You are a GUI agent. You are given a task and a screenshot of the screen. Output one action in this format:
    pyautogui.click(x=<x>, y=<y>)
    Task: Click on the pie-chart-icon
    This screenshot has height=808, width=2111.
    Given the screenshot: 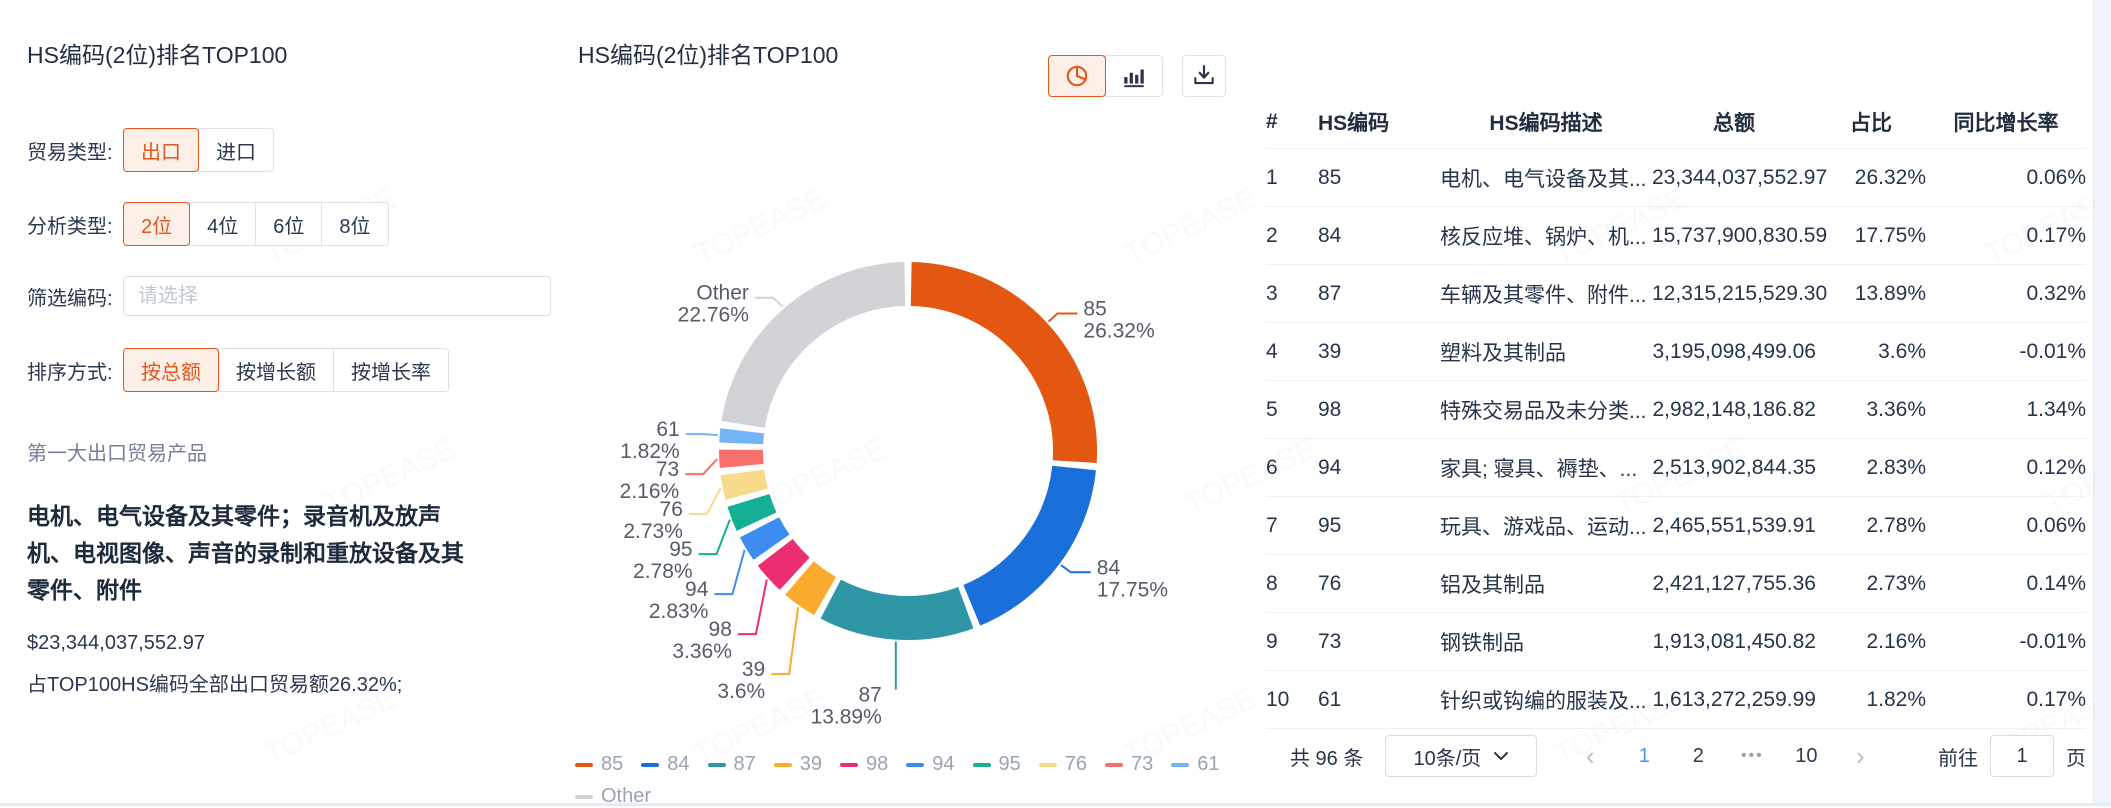 What is the action you would take?
    pyautogui.click(x=1077, y=76)
    